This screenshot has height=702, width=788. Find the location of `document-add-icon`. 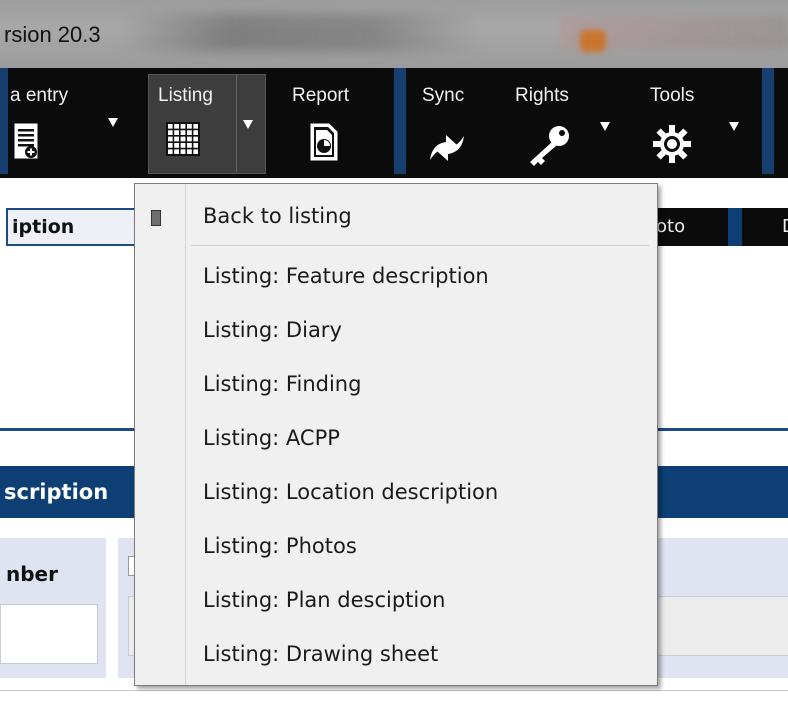

document-add-icon is located at coordinates (26, 141).